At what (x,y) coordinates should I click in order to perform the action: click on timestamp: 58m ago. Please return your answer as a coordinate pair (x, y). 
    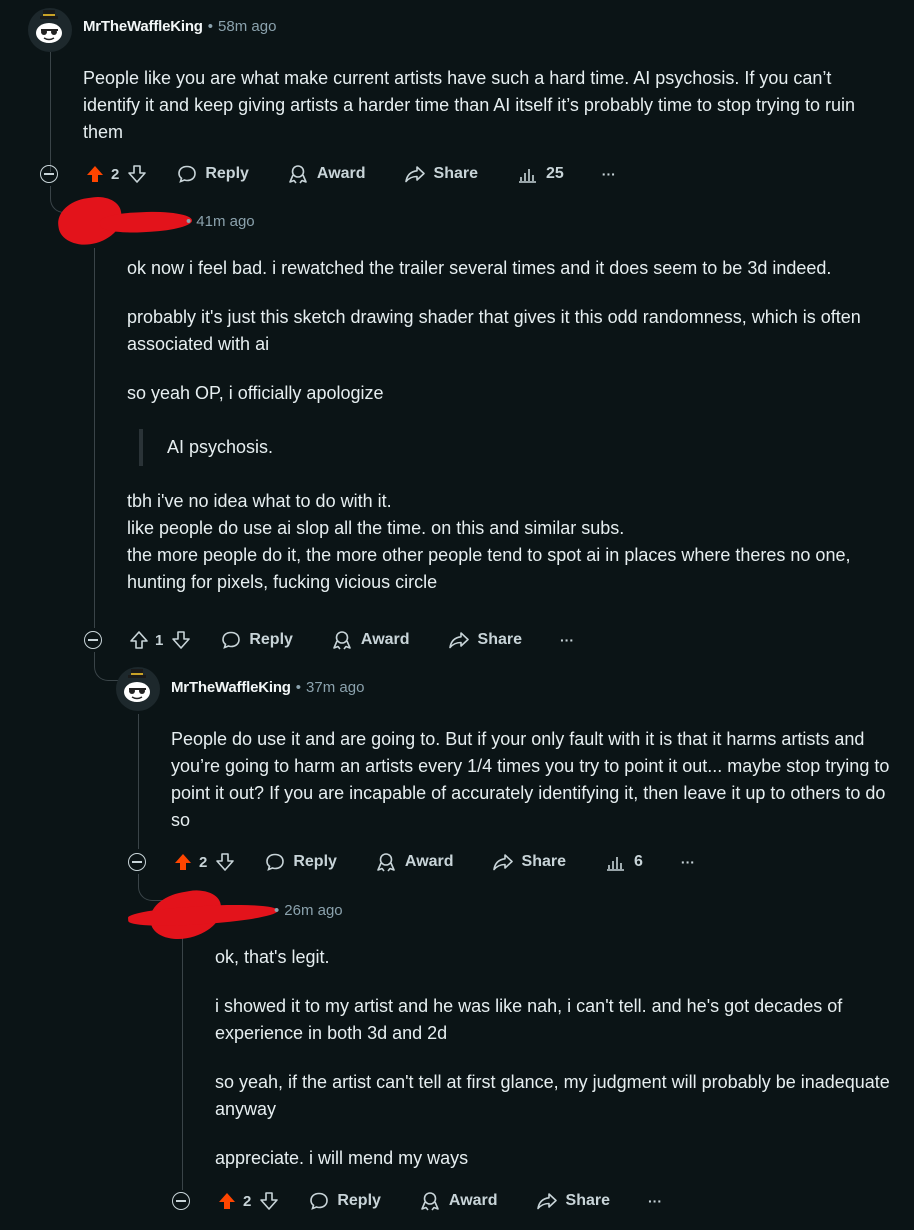
    Looking at the image, I should click on (247, 26).